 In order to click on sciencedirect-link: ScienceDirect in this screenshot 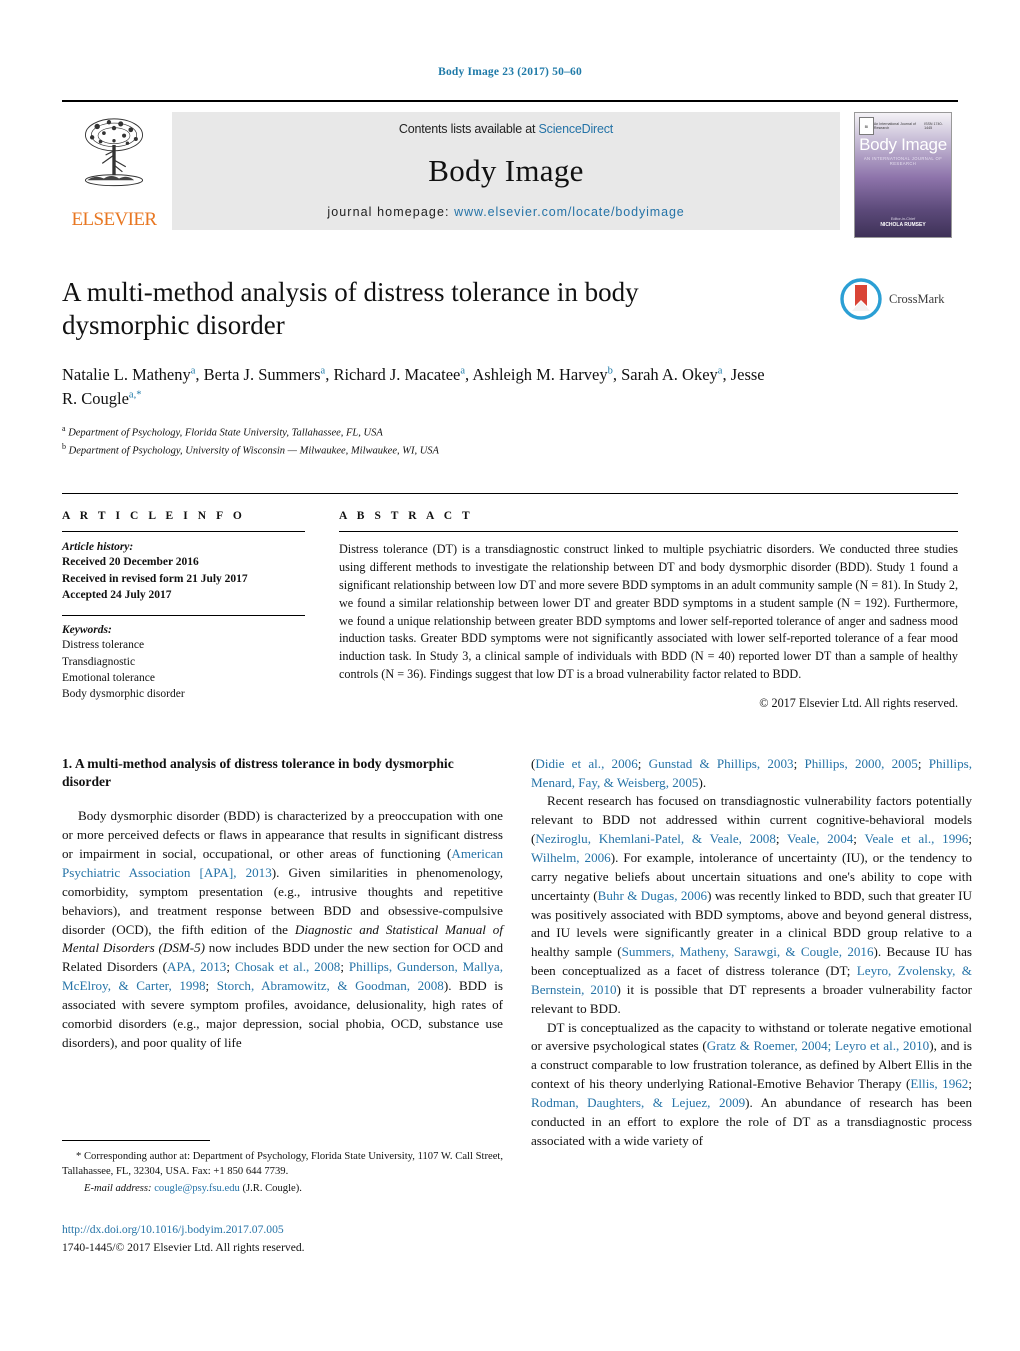, I will do `click(576, 129)`.